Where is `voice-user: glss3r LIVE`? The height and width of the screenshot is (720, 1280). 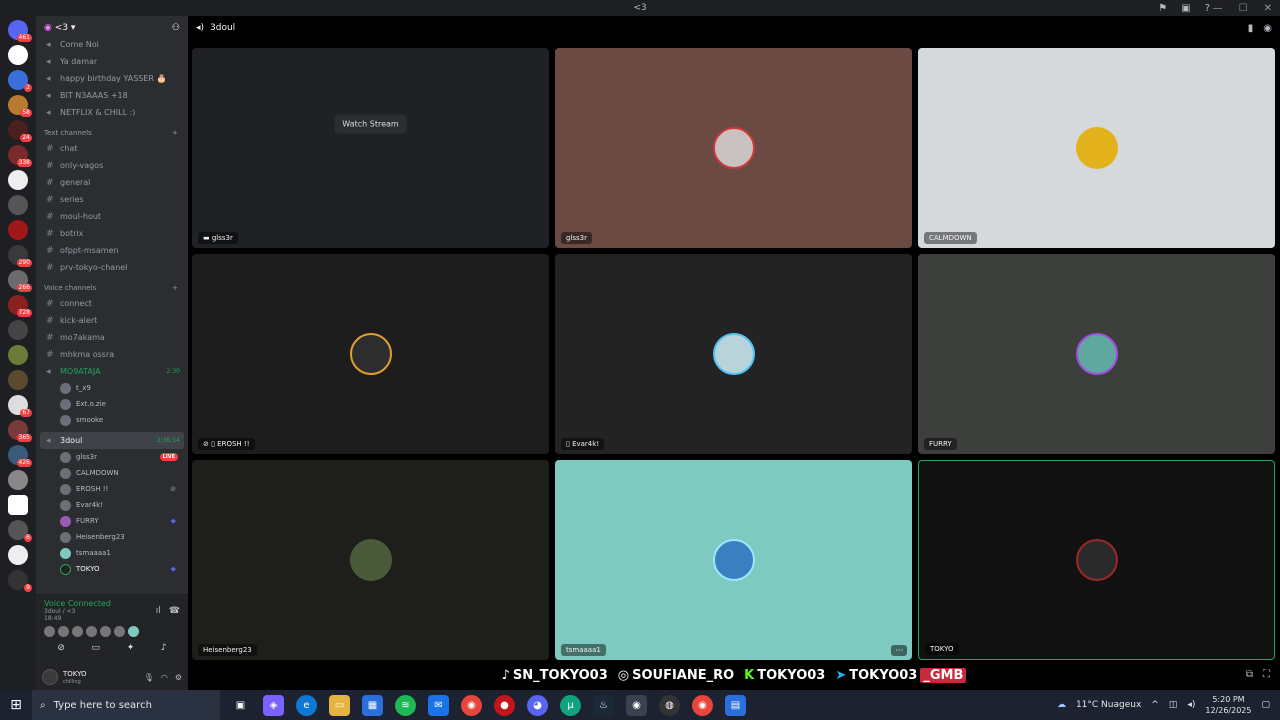 voice-user: glss3r LIVE is located at coordinates (112, 457).